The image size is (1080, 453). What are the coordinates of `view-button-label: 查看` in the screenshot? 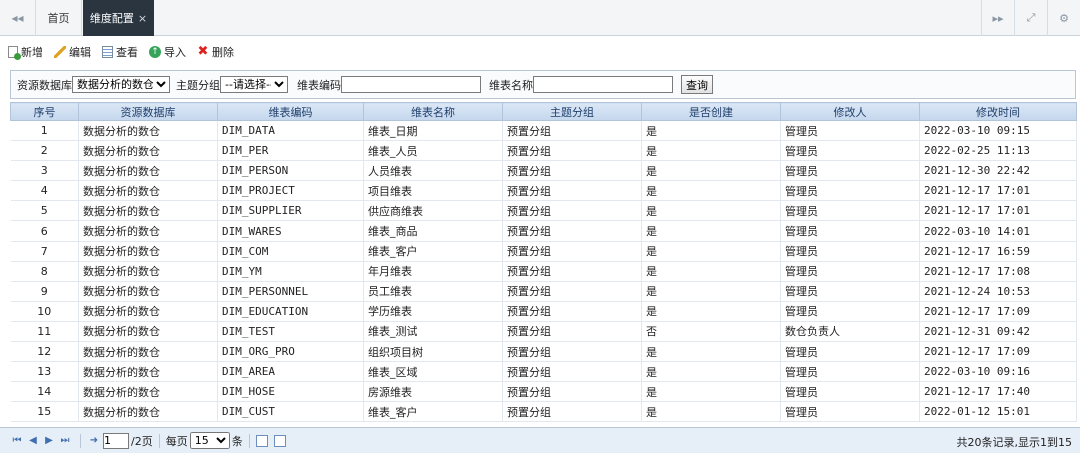 It's located at (127, 52).